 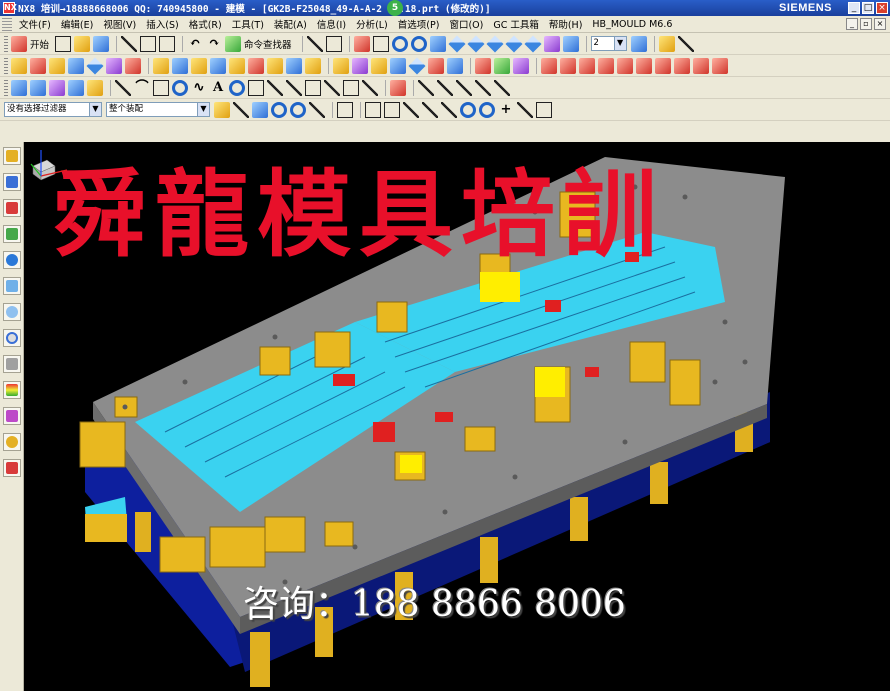 What do you see at coordinates (161, 65) in the screenshot?
I see `datum-plane-icon` at bounding box center [161, 65].